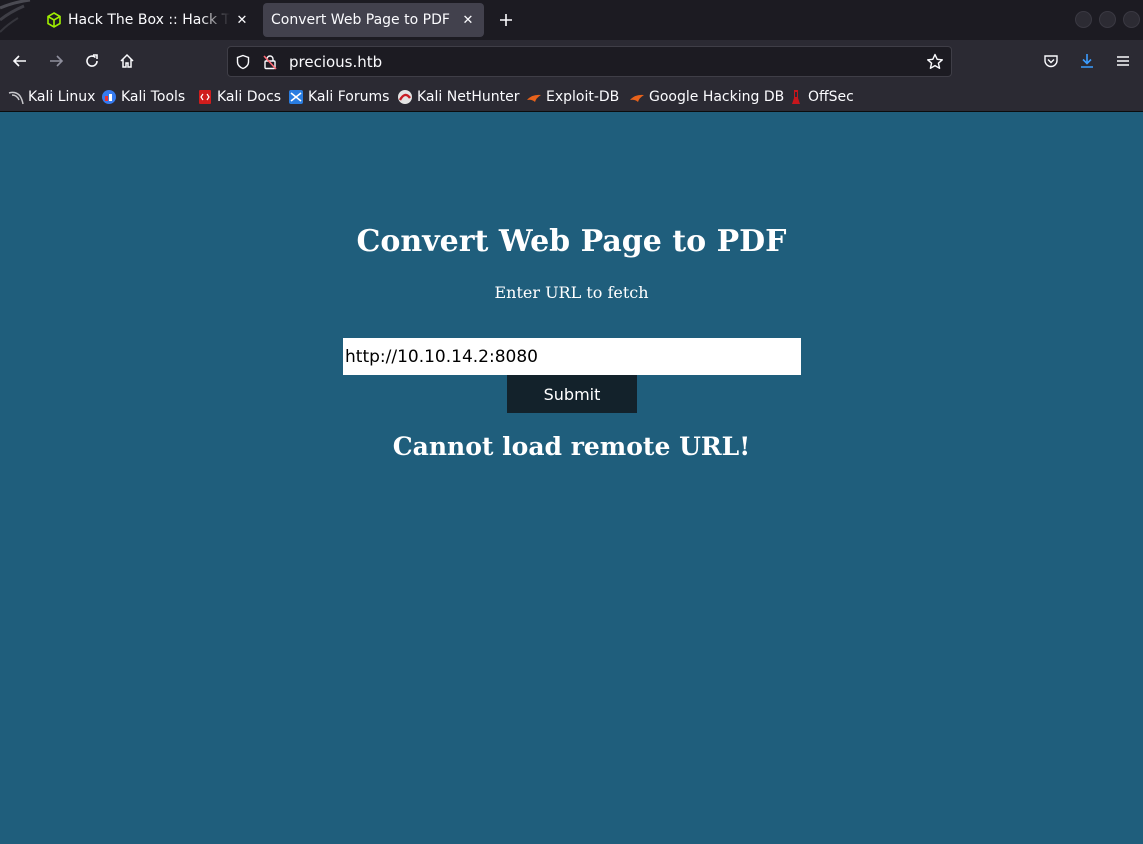  What do you see at coordinates (335, 62) in the screenshot?
I see `url-text: precious.htb` at bounding box center [335, 62].